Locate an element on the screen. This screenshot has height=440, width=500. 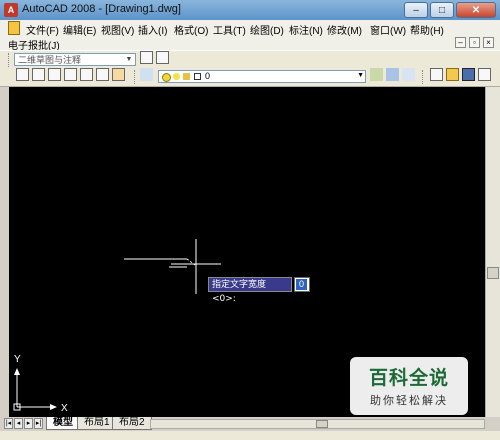
tab-layout2: 布局2 is located at coordinates (132, 423).